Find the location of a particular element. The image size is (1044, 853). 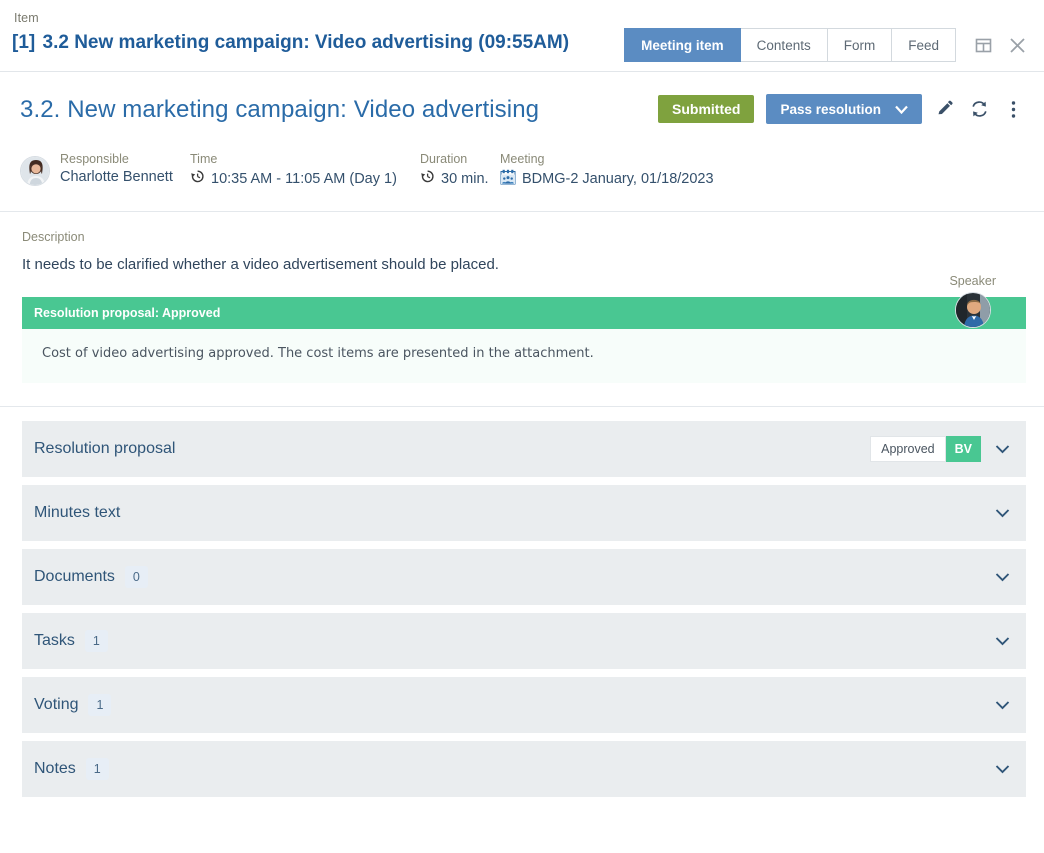

resolution-callout-heading: Resolution proposal: Approved is located at coordinates (524, 313).